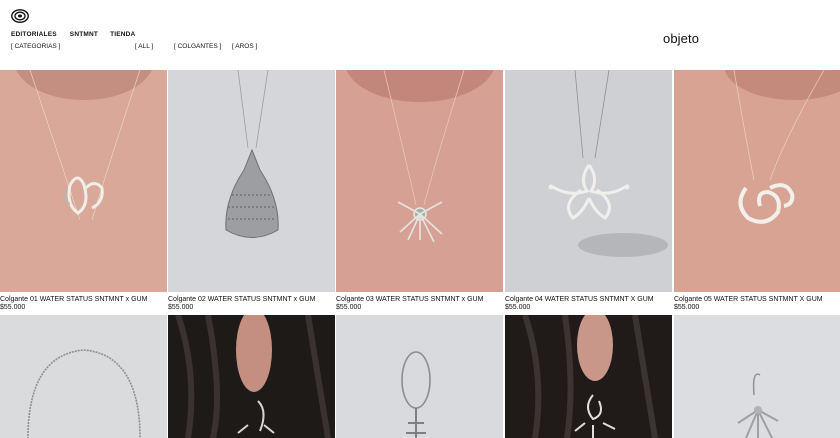 Image resolution: width=840 pixels, height=438 pixels. Describe the element at coordinates (84, 34) in the screenshot. I see `nav-sntmnt: SNTMNT` at that location.